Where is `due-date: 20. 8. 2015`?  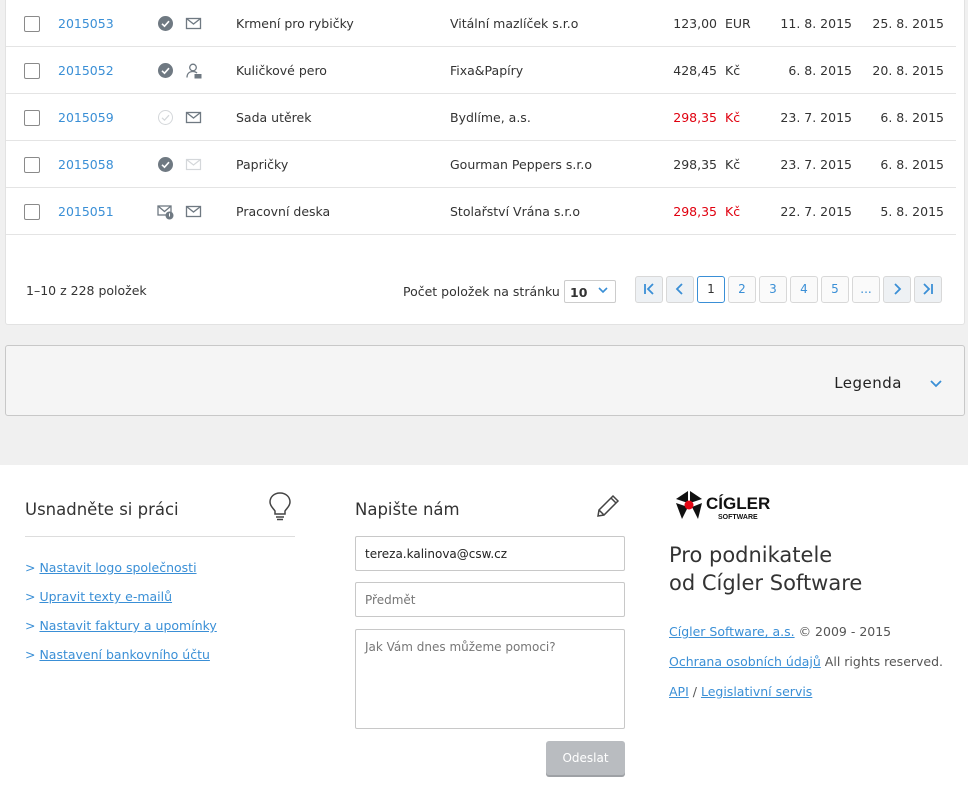
due-date: 20. 8. 2015 is located at coordinates (908, 70).